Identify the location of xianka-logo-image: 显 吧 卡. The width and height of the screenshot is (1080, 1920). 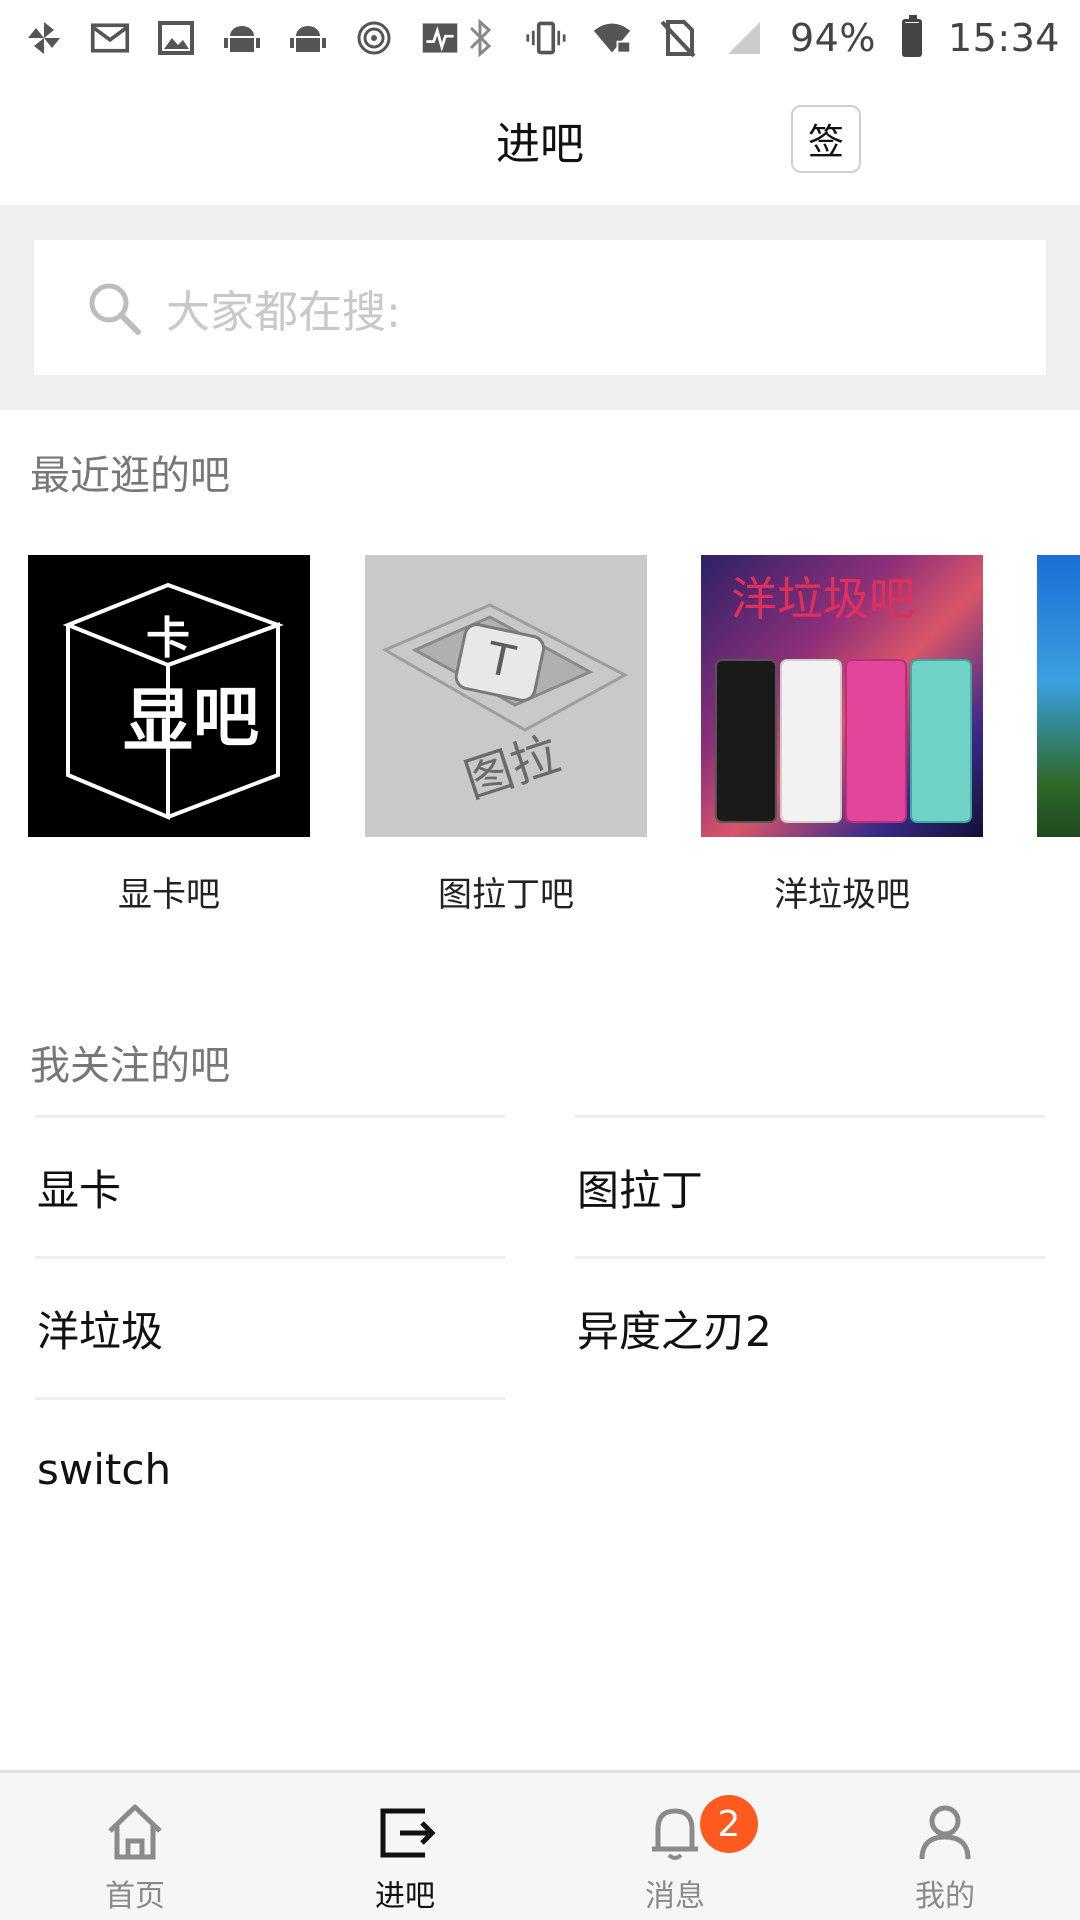
(169, 696).